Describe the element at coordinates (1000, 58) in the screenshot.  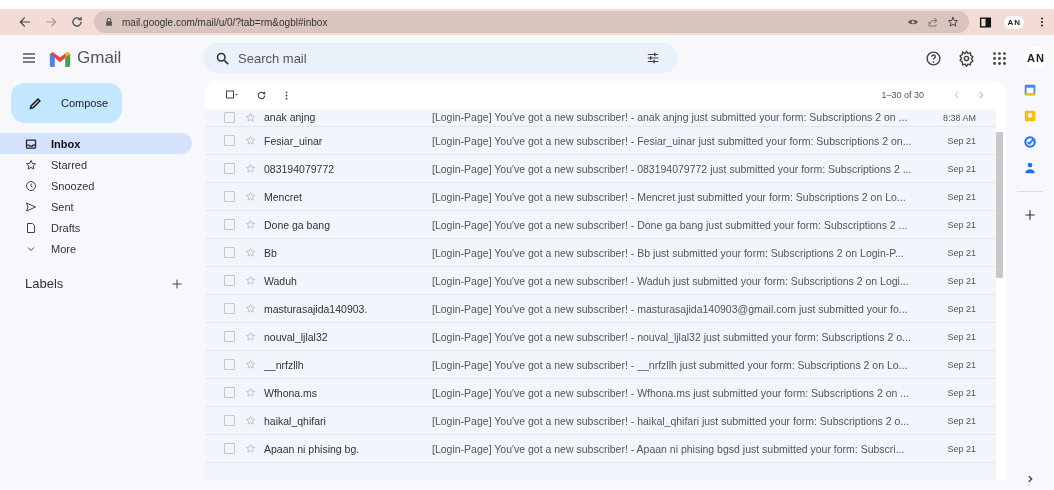
I see `apps-grid-icon` at that location.